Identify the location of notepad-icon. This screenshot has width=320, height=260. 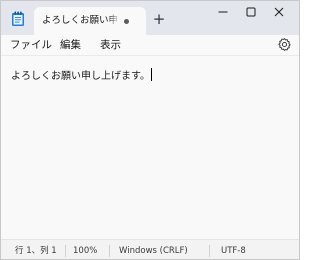
(18, 19).